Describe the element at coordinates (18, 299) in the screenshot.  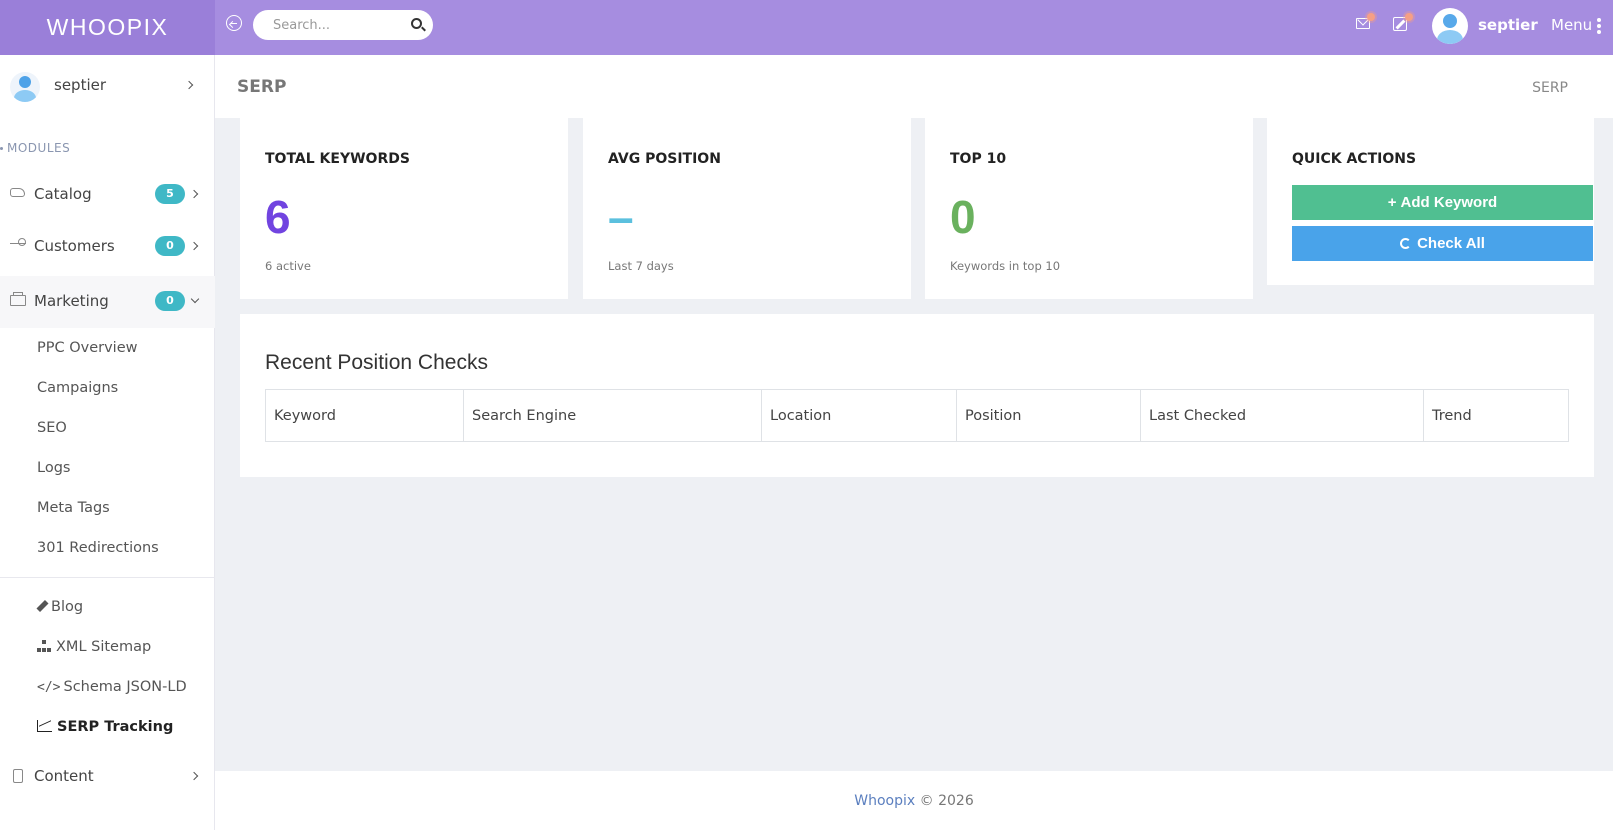
I see `marketing-icon` at that location.